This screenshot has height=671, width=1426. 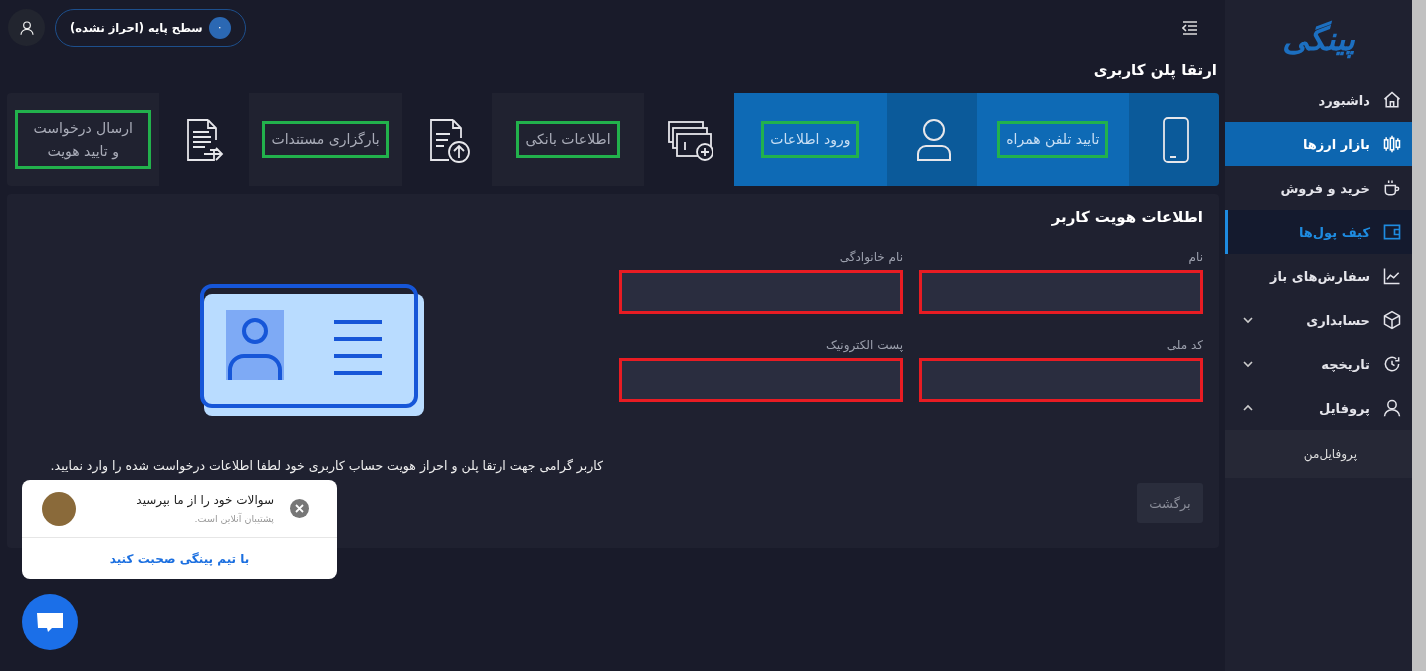 What do you see at coordinates (568, 139) in the screenshot?
I see `step-label: اطلاعات بانکی` at bounding box center [568, 139].